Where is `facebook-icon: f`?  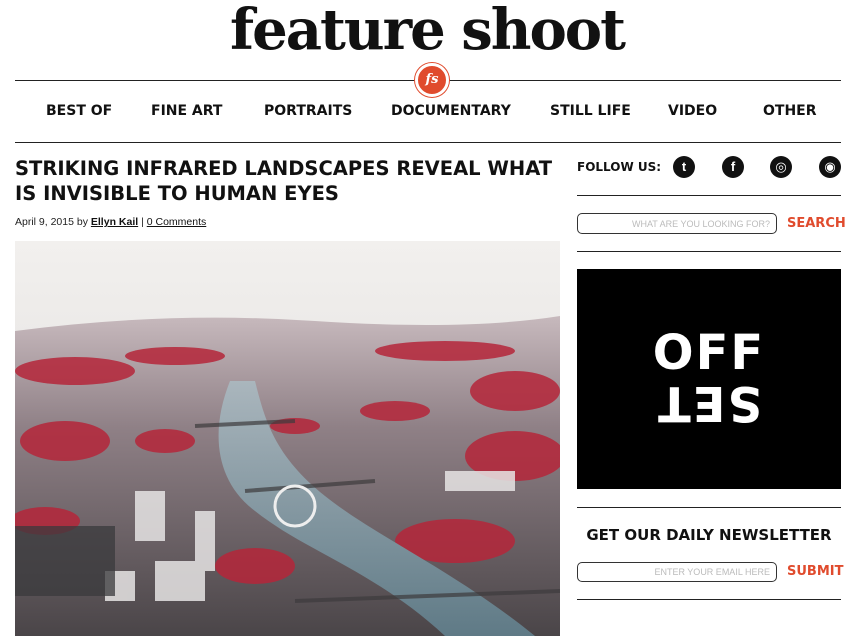
facebook-icon: f is located at coordinates (733, 167).